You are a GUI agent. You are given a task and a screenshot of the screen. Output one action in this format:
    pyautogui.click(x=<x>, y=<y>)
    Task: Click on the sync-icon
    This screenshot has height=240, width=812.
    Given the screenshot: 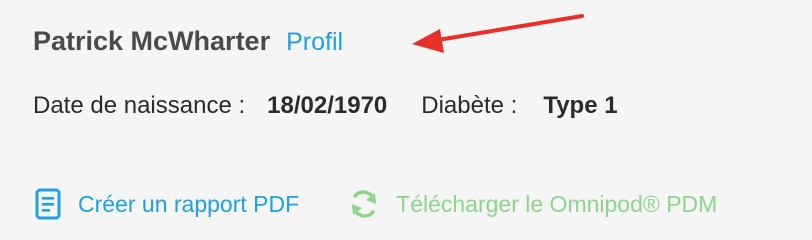 What is the action you would take?
    pyautogui.click(x=364, y=204)
    